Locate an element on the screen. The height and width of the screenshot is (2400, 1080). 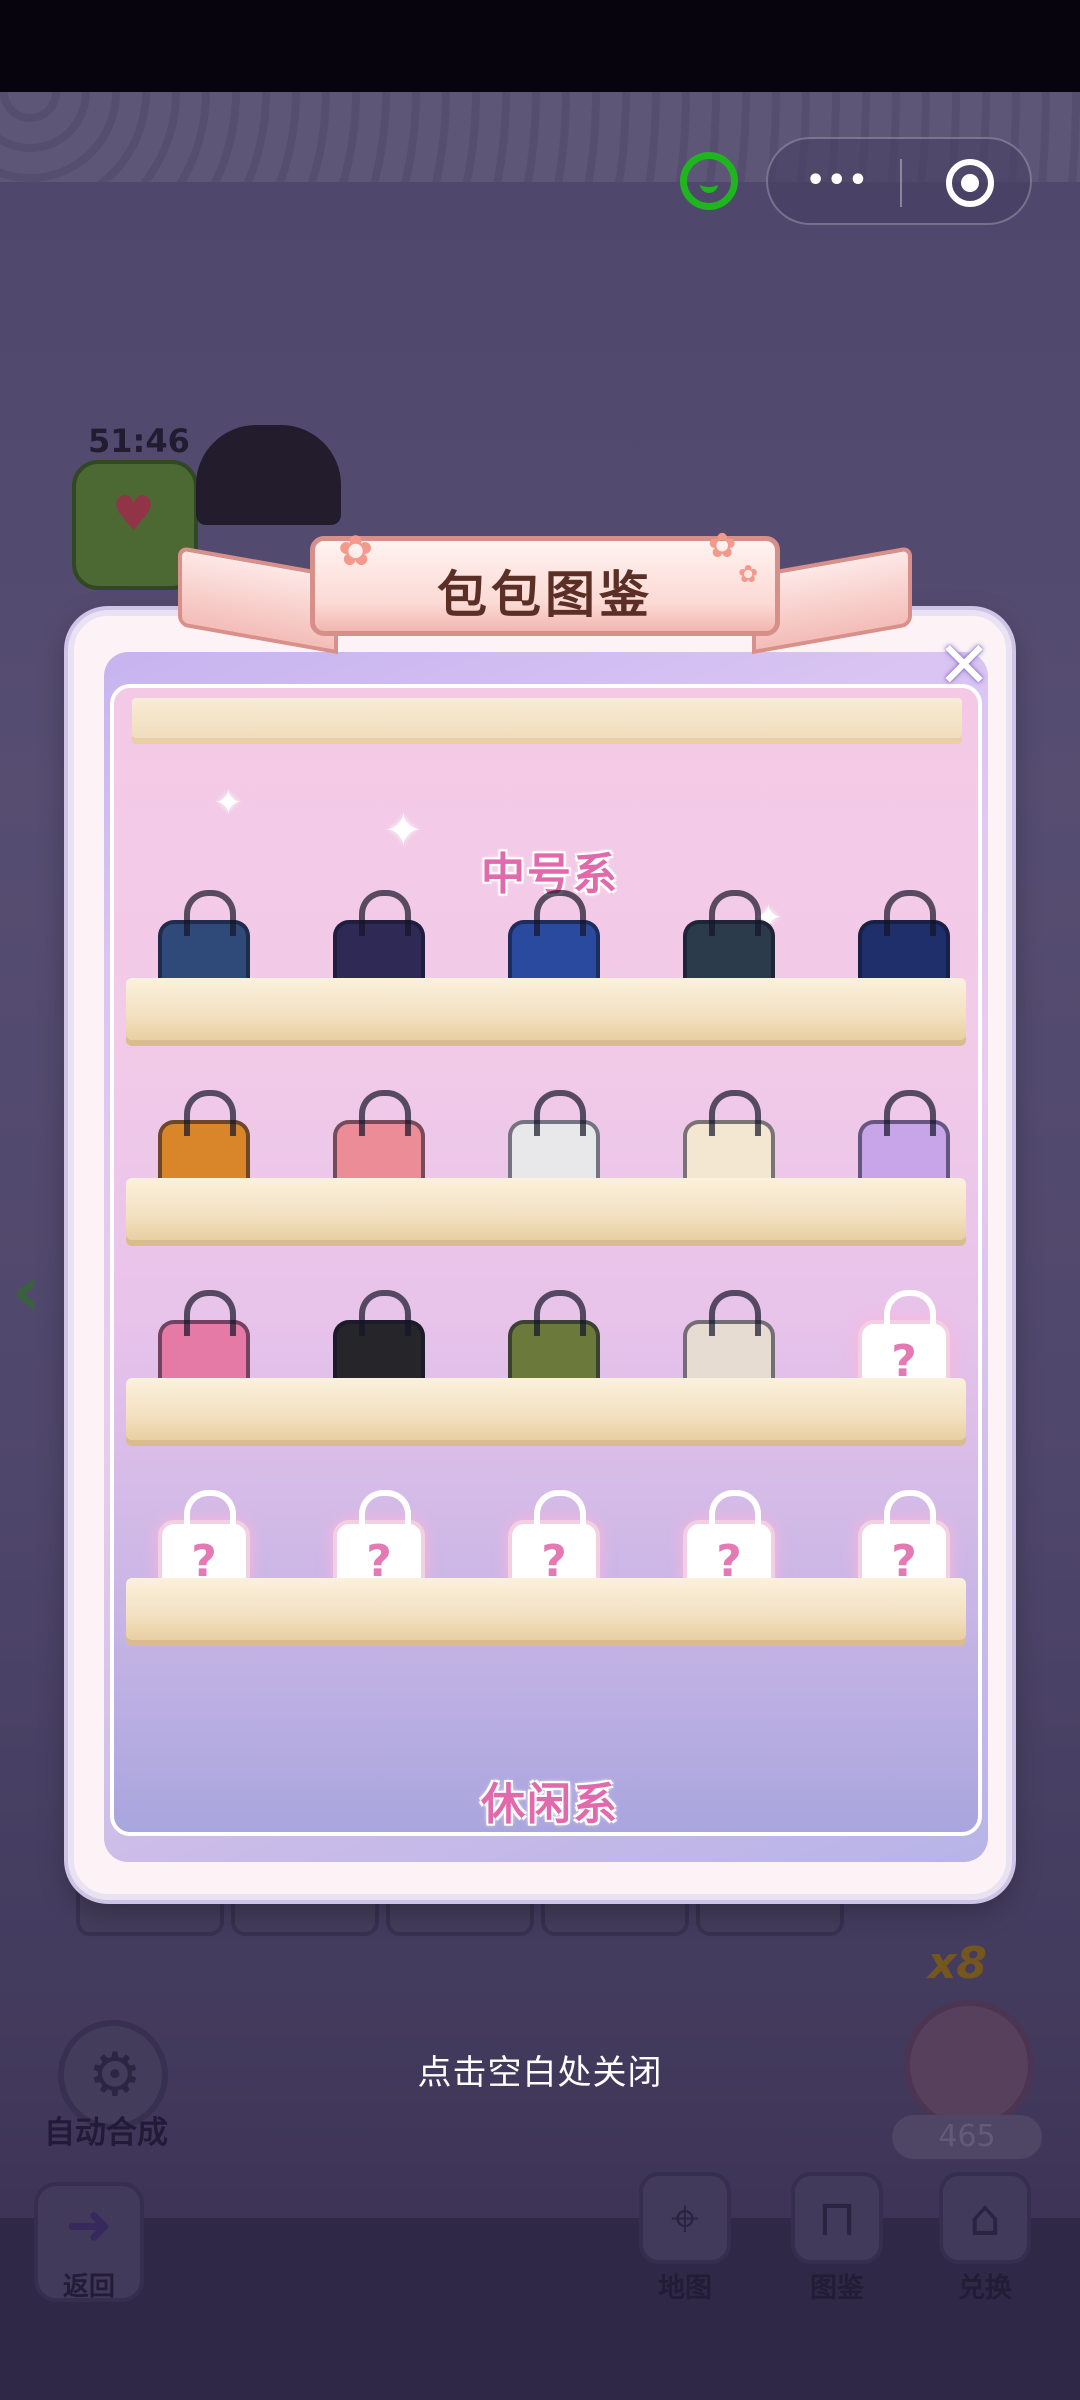
close-hint: 点击空白处关闭 is located at coordinates (540, 2073).